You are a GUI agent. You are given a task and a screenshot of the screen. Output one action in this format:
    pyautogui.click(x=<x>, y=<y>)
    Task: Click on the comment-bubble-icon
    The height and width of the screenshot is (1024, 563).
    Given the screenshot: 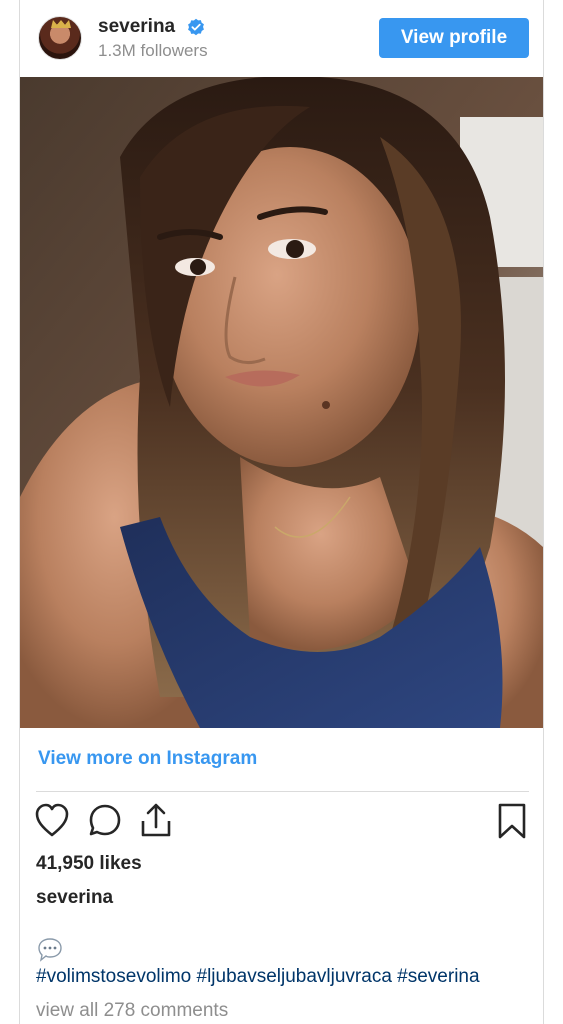 What is the action you would take?
    pyautogui.click(x=105, y=821)
    